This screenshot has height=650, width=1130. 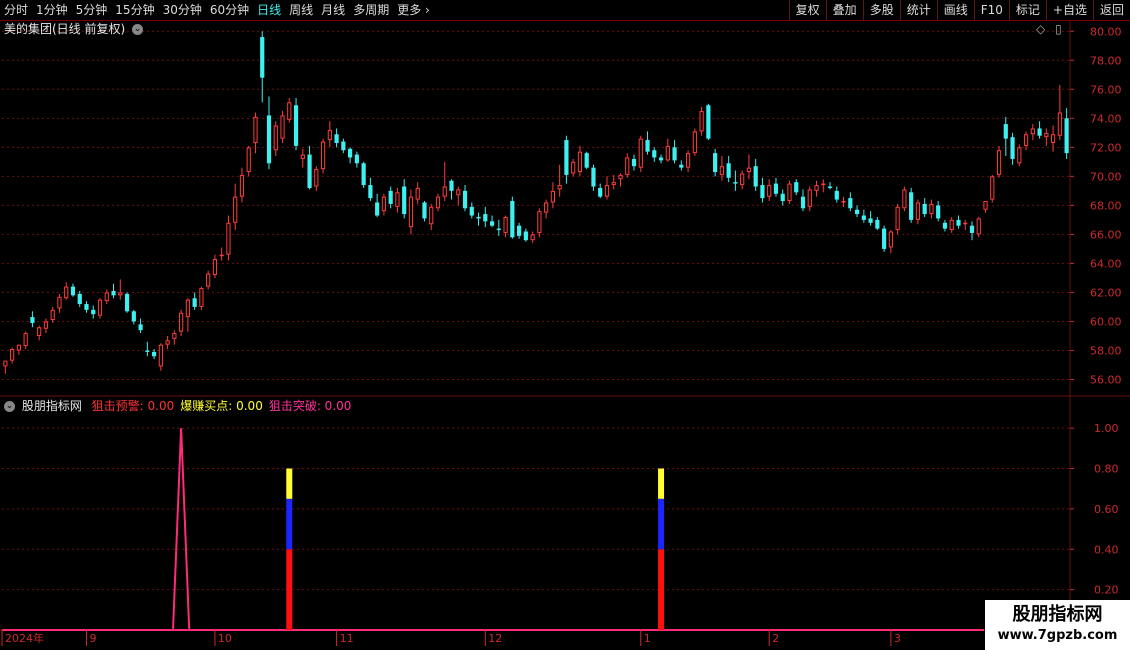 I want to click on signal-bar-red, so click(x=661, y=589).